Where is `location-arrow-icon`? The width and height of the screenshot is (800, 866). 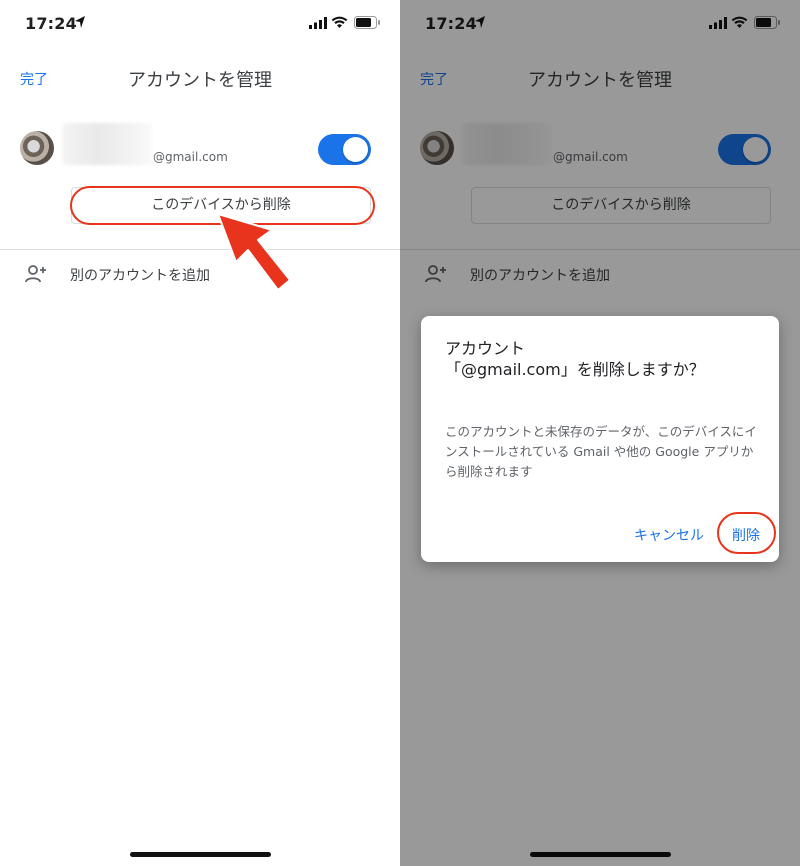
location-arrow-icon is located at coordinates (80, 22).